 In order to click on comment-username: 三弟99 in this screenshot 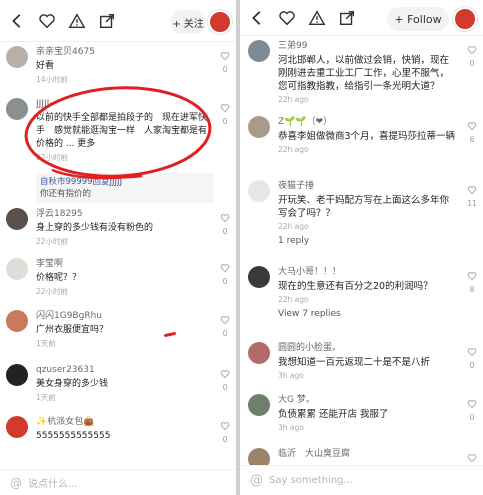, I will do `click(367, 46)`.